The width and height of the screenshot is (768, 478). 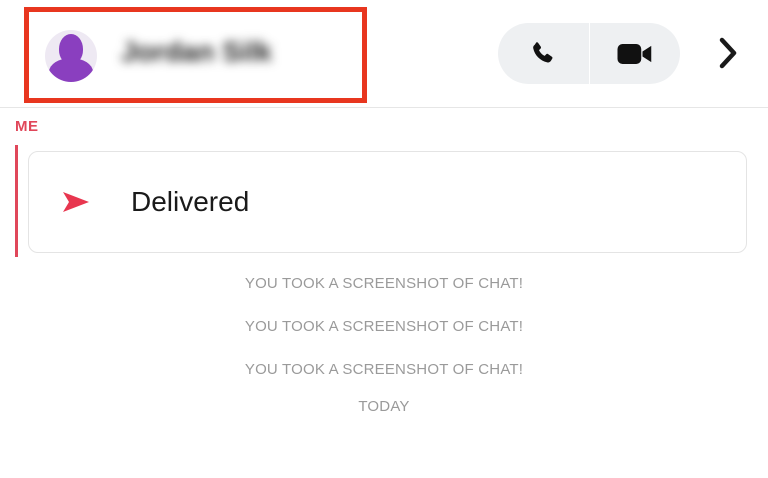 I want to click on sent-arrow-icon, so click(x=76, y=202).